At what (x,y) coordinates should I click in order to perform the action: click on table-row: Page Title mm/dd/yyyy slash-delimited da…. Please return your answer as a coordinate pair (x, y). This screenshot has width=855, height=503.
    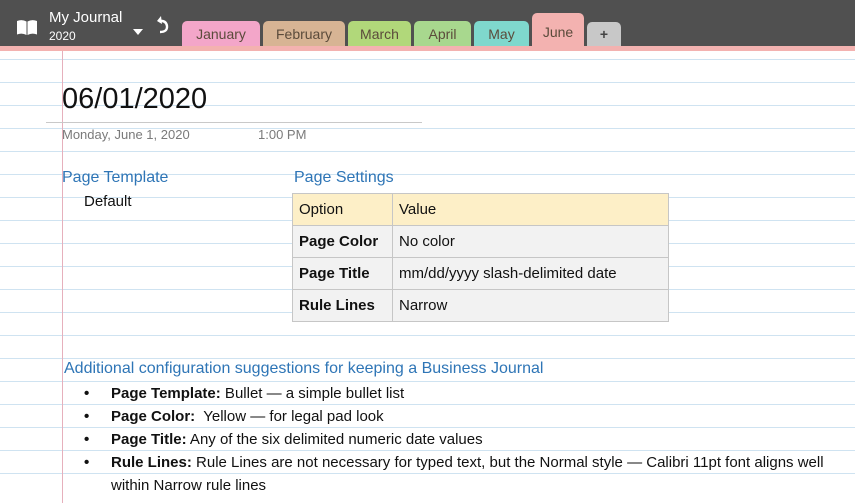
    Looking at the image, I should click on (480, 273).